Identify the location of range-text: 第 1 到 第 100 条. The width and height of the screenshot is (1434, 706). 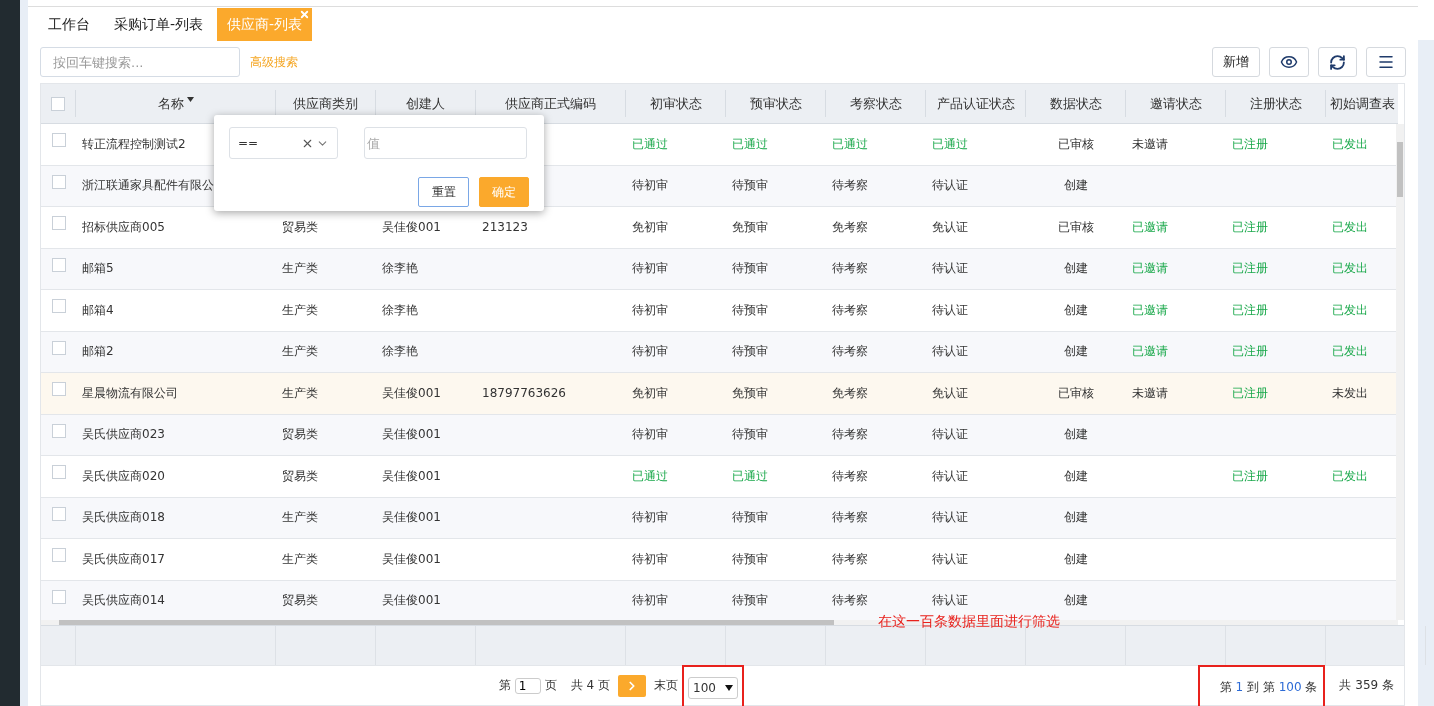
(1268, 687).